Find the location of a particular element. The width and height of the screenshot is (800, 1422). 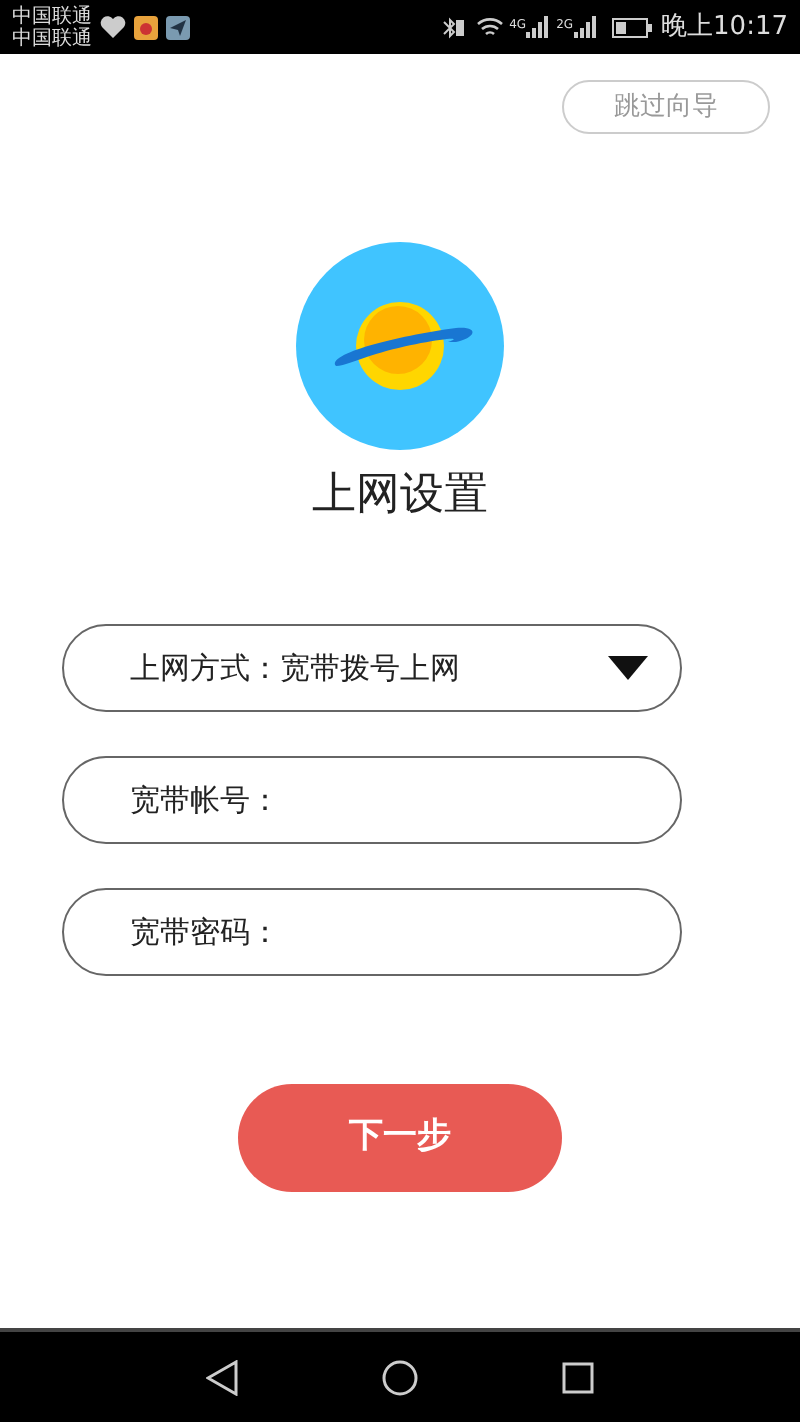

heart-icon is located at coordinates (113, 27).